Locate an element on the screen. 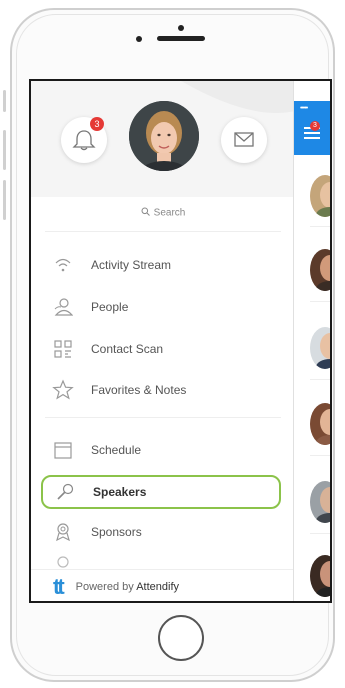  user-photo is located at coordinates (164, 136).